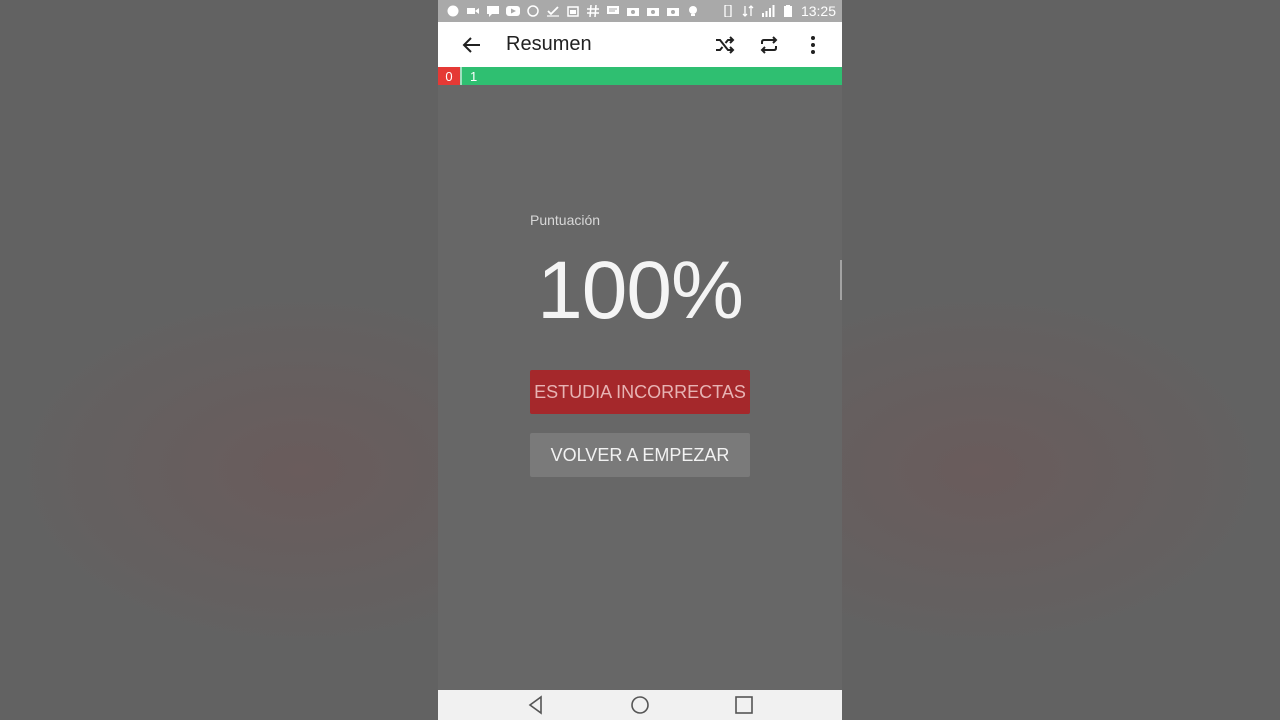 The height and width of the screenshot is (720, 1280). I want to click on calendar-icon, so click(573, 11).